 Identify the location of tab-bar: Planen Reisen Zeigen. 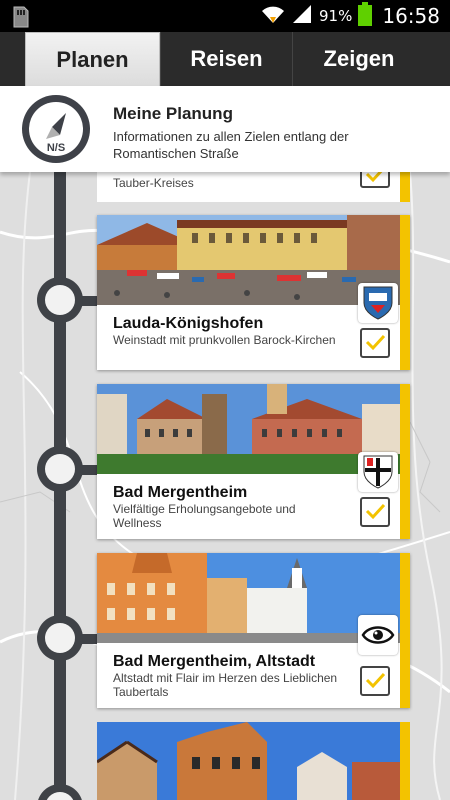
(225, 59).